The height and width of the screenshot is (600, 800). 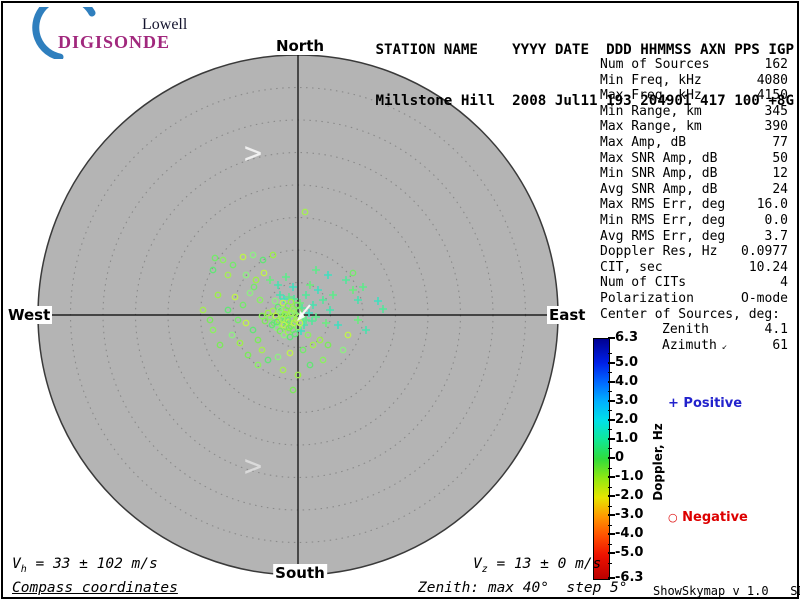 I want to click on stat-row: Min Range, km 345, so click(x=694, y=112).